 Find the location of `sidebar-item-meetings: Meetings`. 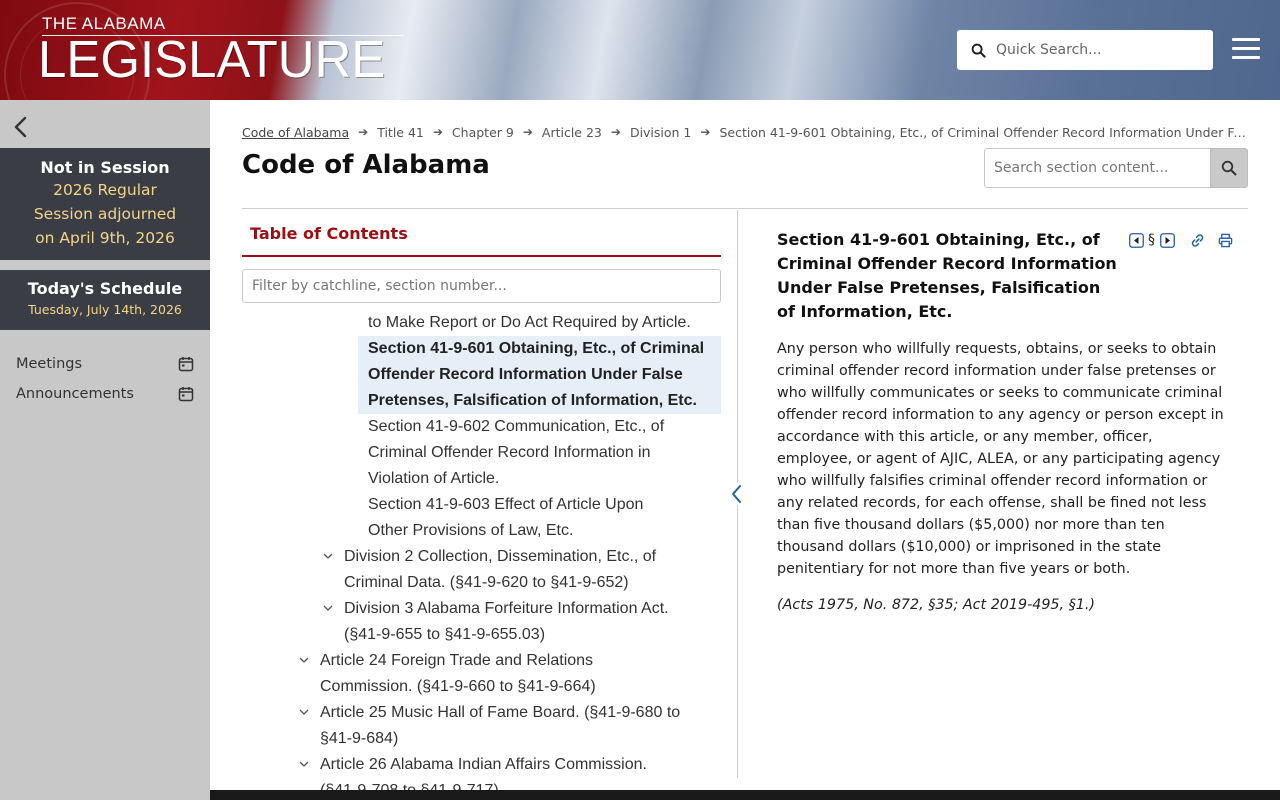

sidebar-item-meetings: Meetings is located at coordinates (105, 364).